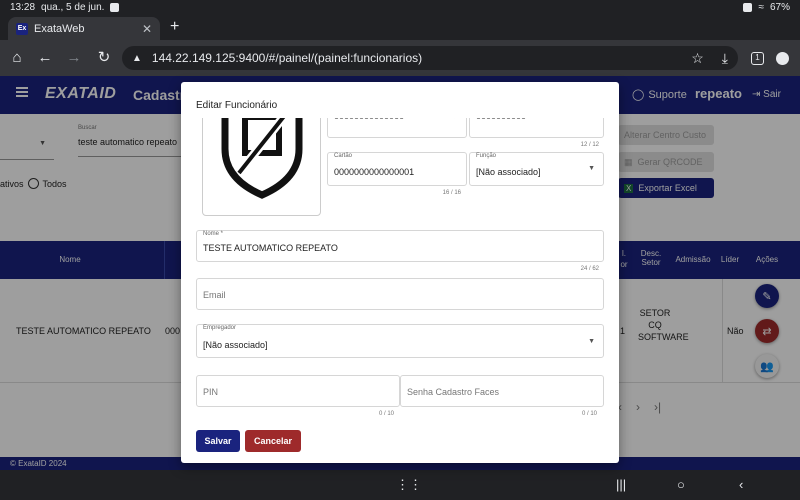  I want to click on tab-switcher-button: 1, so click(757, 58).